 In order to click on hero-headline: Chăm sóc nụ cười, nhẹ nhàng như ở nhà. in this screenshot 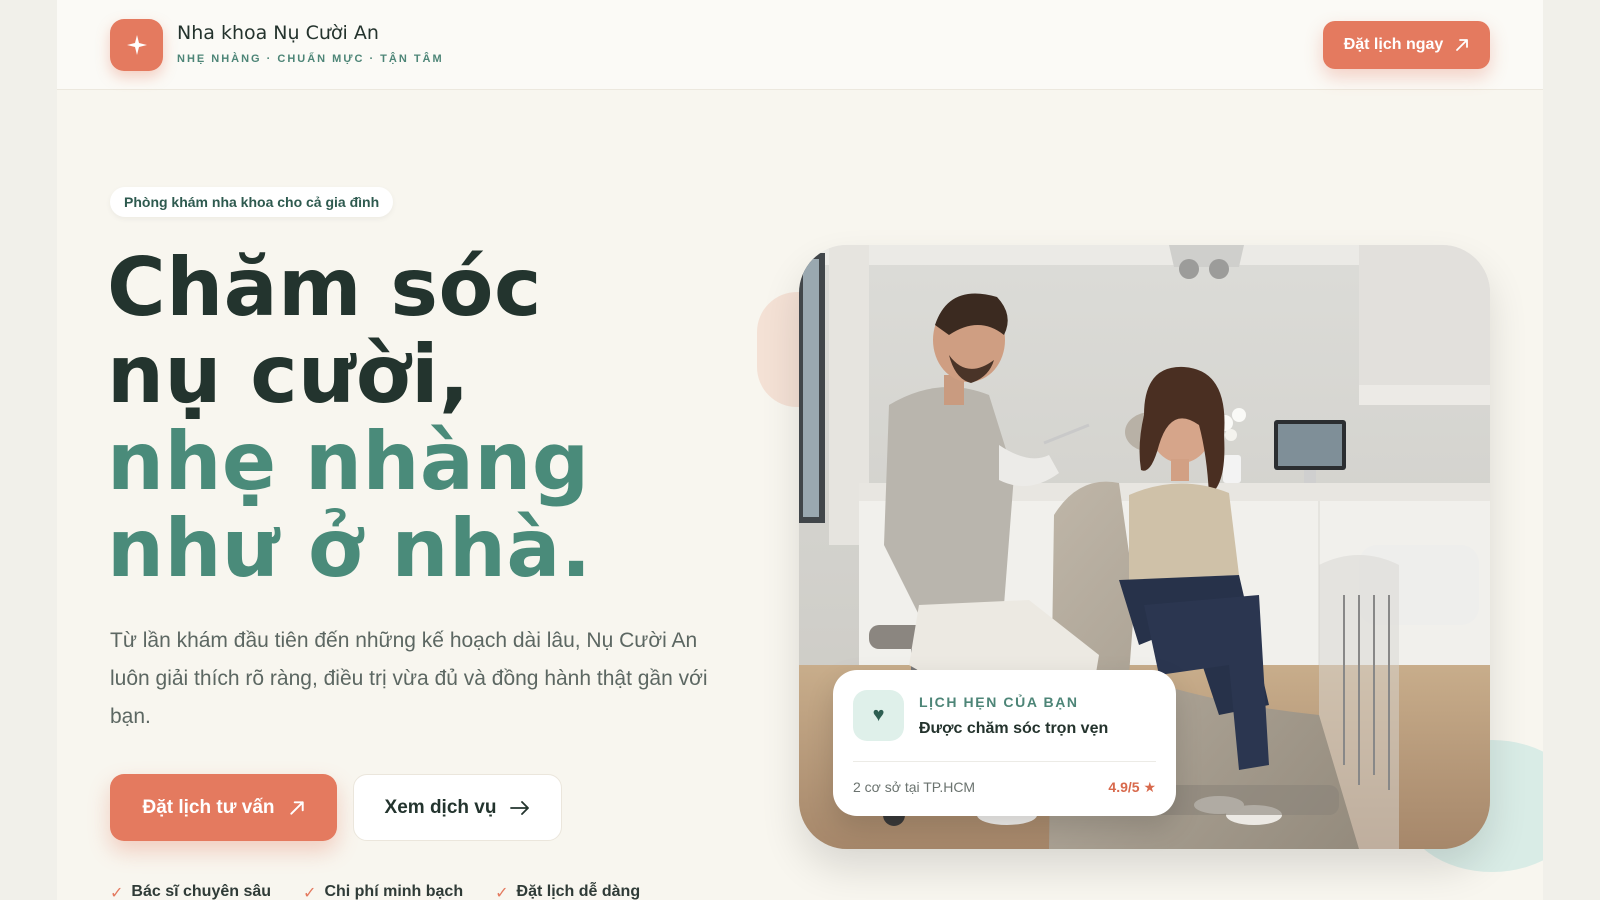, I will do `click(407, 418)`.